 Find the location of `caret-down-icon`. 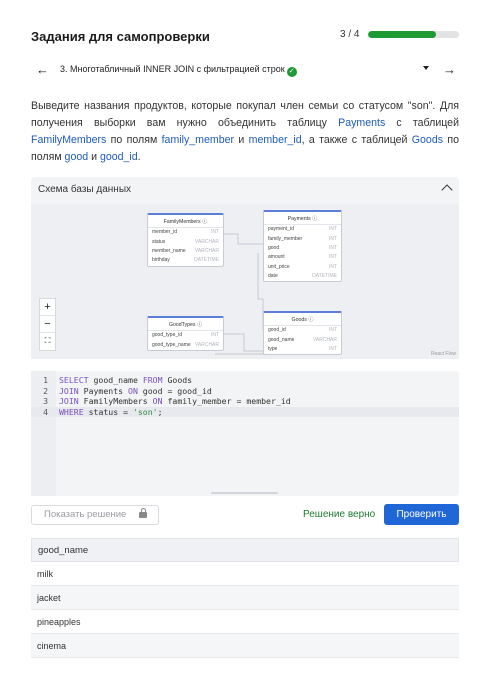

caret-down-icon is located at coordinates (426, 68).